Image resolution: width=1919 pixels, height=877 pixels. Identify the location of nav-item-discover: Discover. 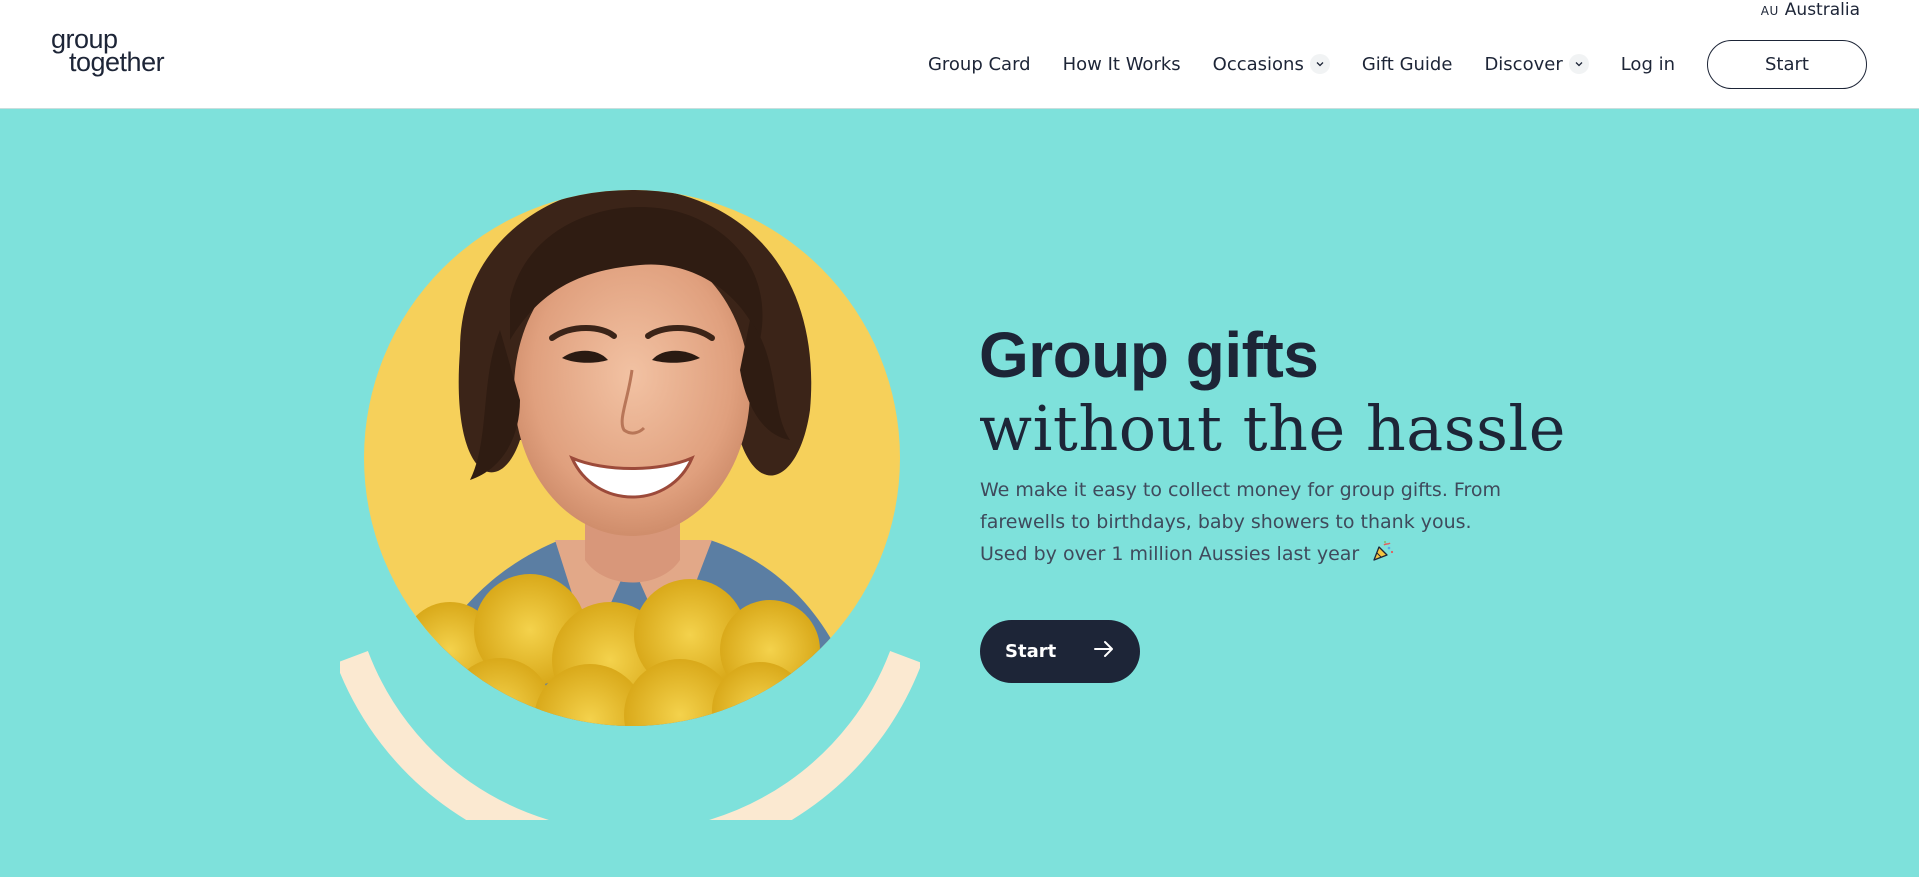
(1536, 64).